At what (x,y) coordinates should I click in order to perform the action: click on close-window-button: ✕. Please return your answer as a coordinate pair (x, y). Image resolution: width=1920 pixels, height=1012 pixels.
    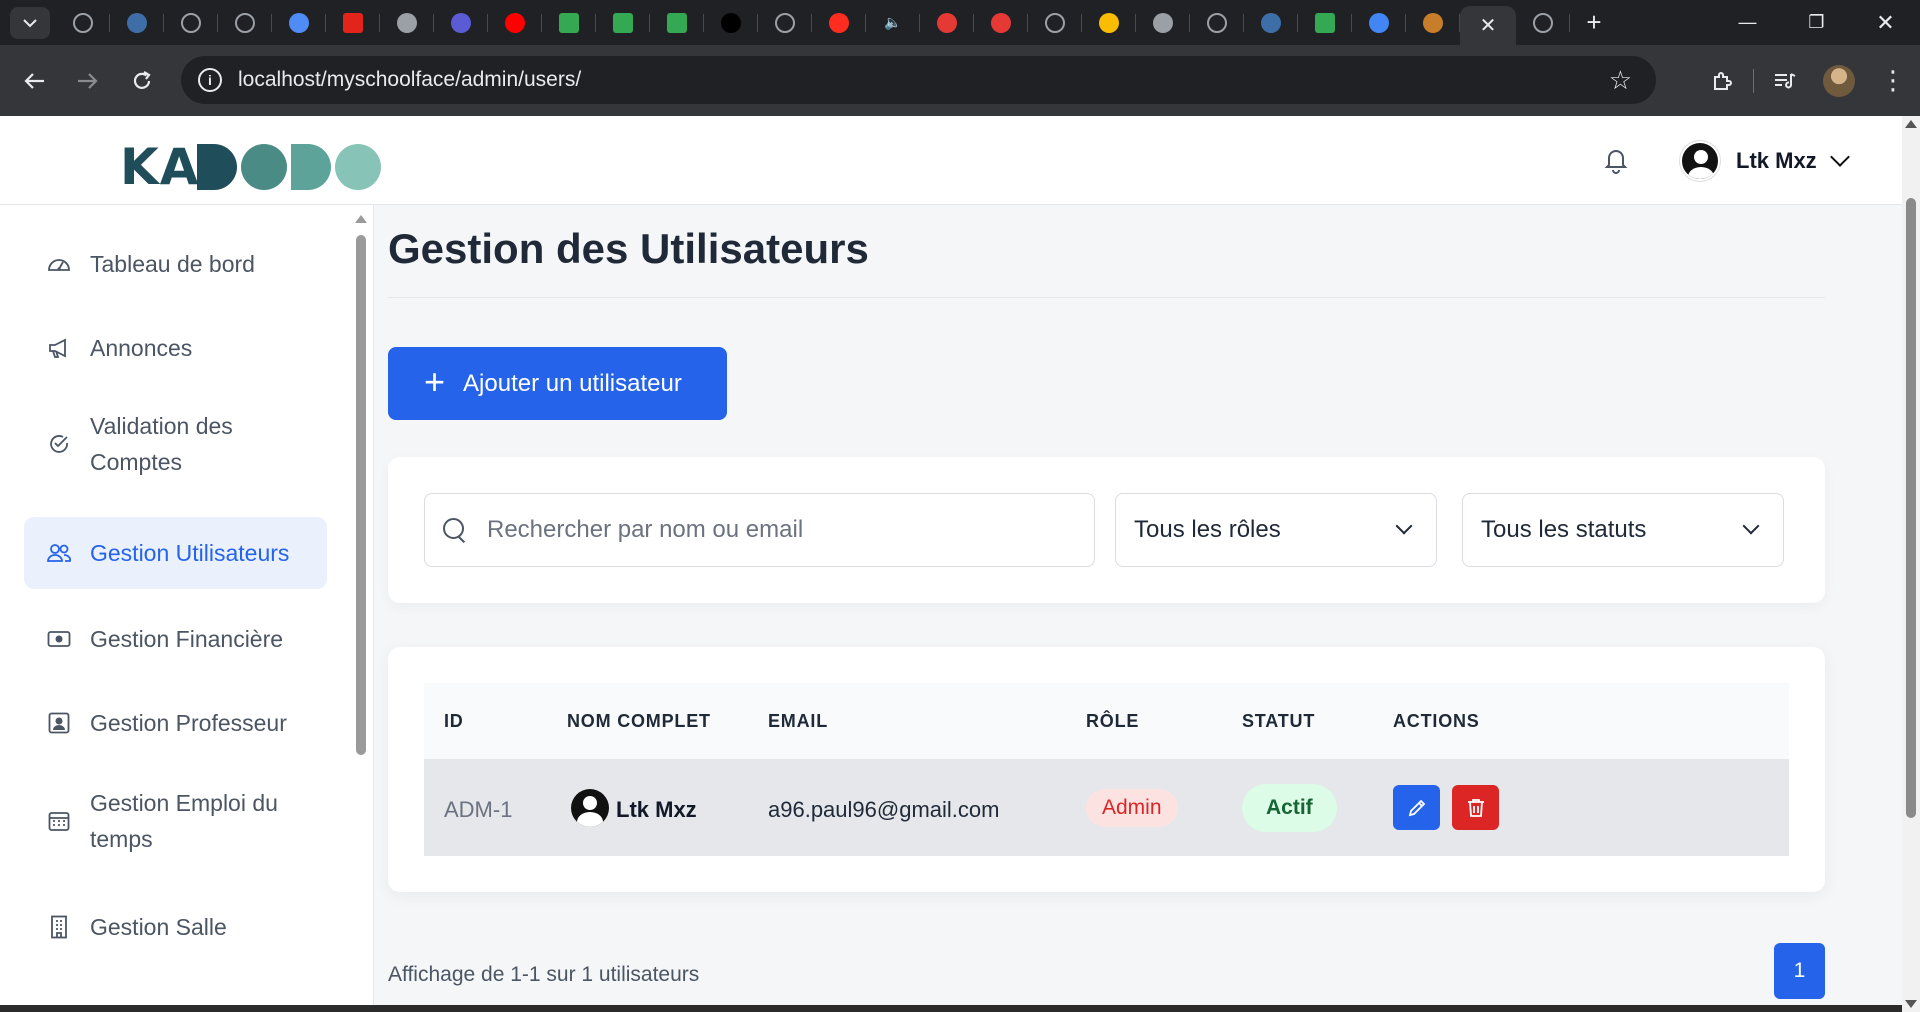
    Looking at the image, I should click on (1885, 22).